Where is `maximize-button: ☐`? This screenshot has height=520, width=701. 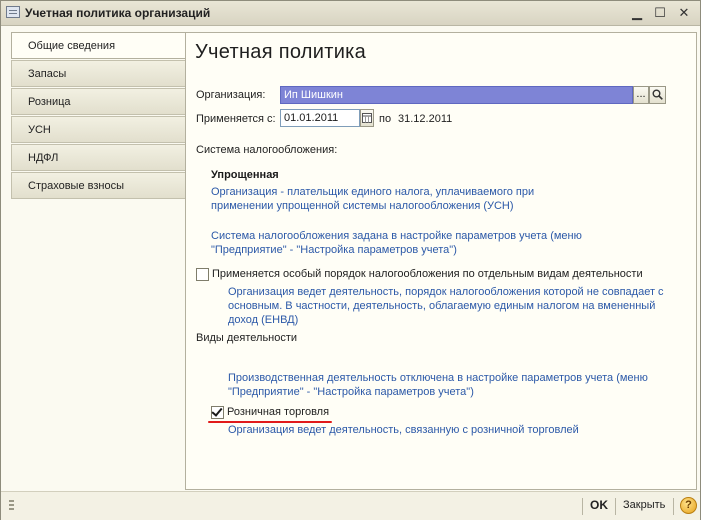
maximize-button: ☐ is located at coordinates (660, 12).